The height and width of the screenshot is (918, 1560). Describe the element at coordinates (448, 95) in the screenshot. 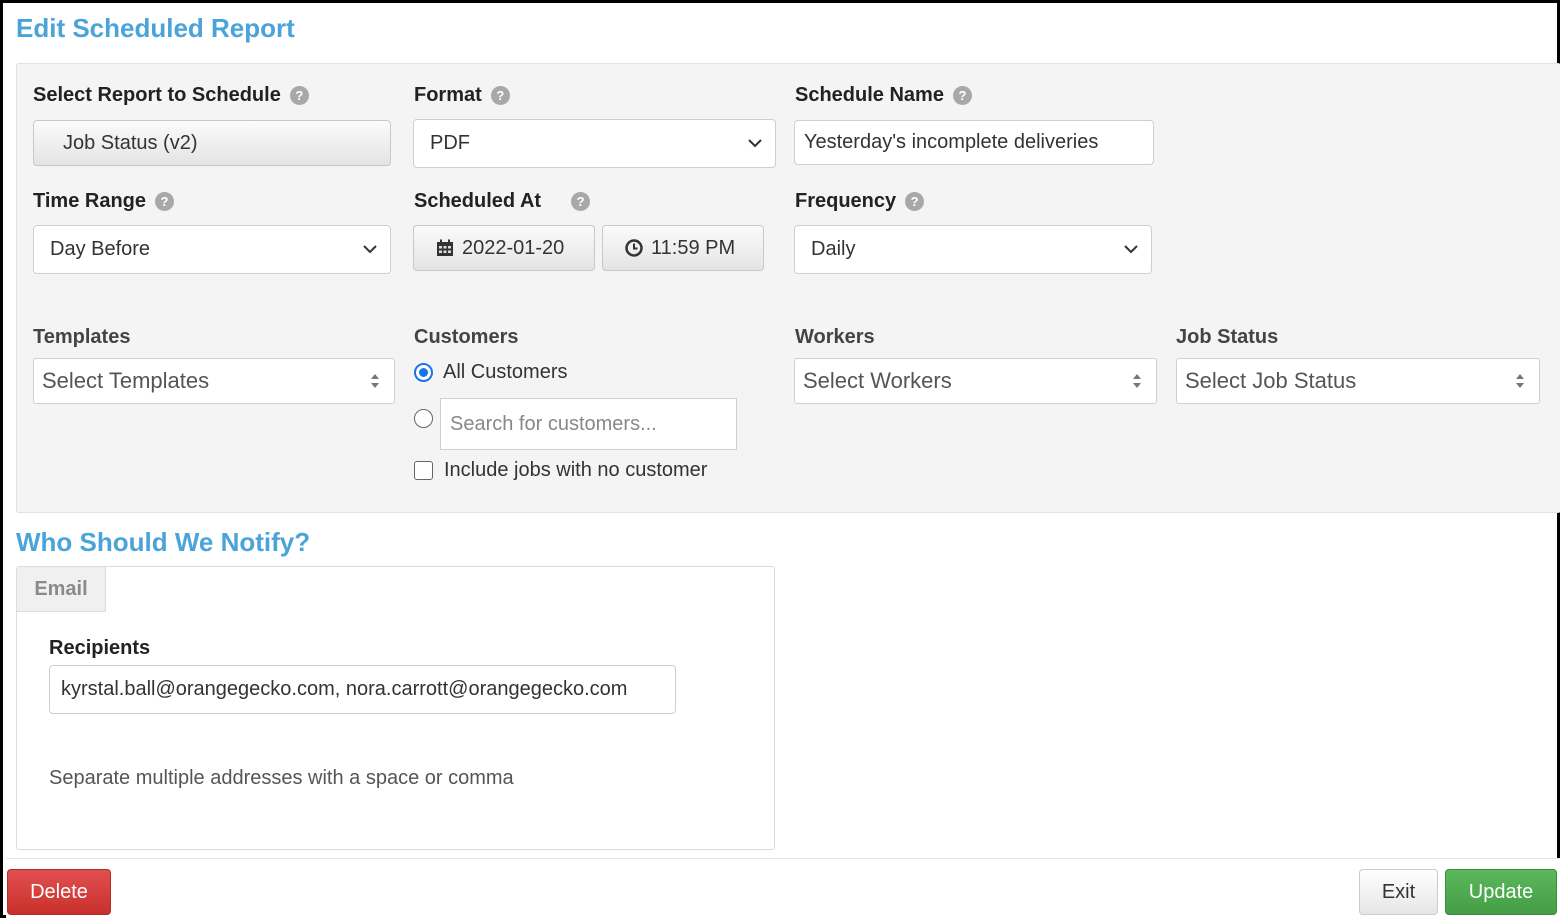

I see `format-label-text: Format` at that location.